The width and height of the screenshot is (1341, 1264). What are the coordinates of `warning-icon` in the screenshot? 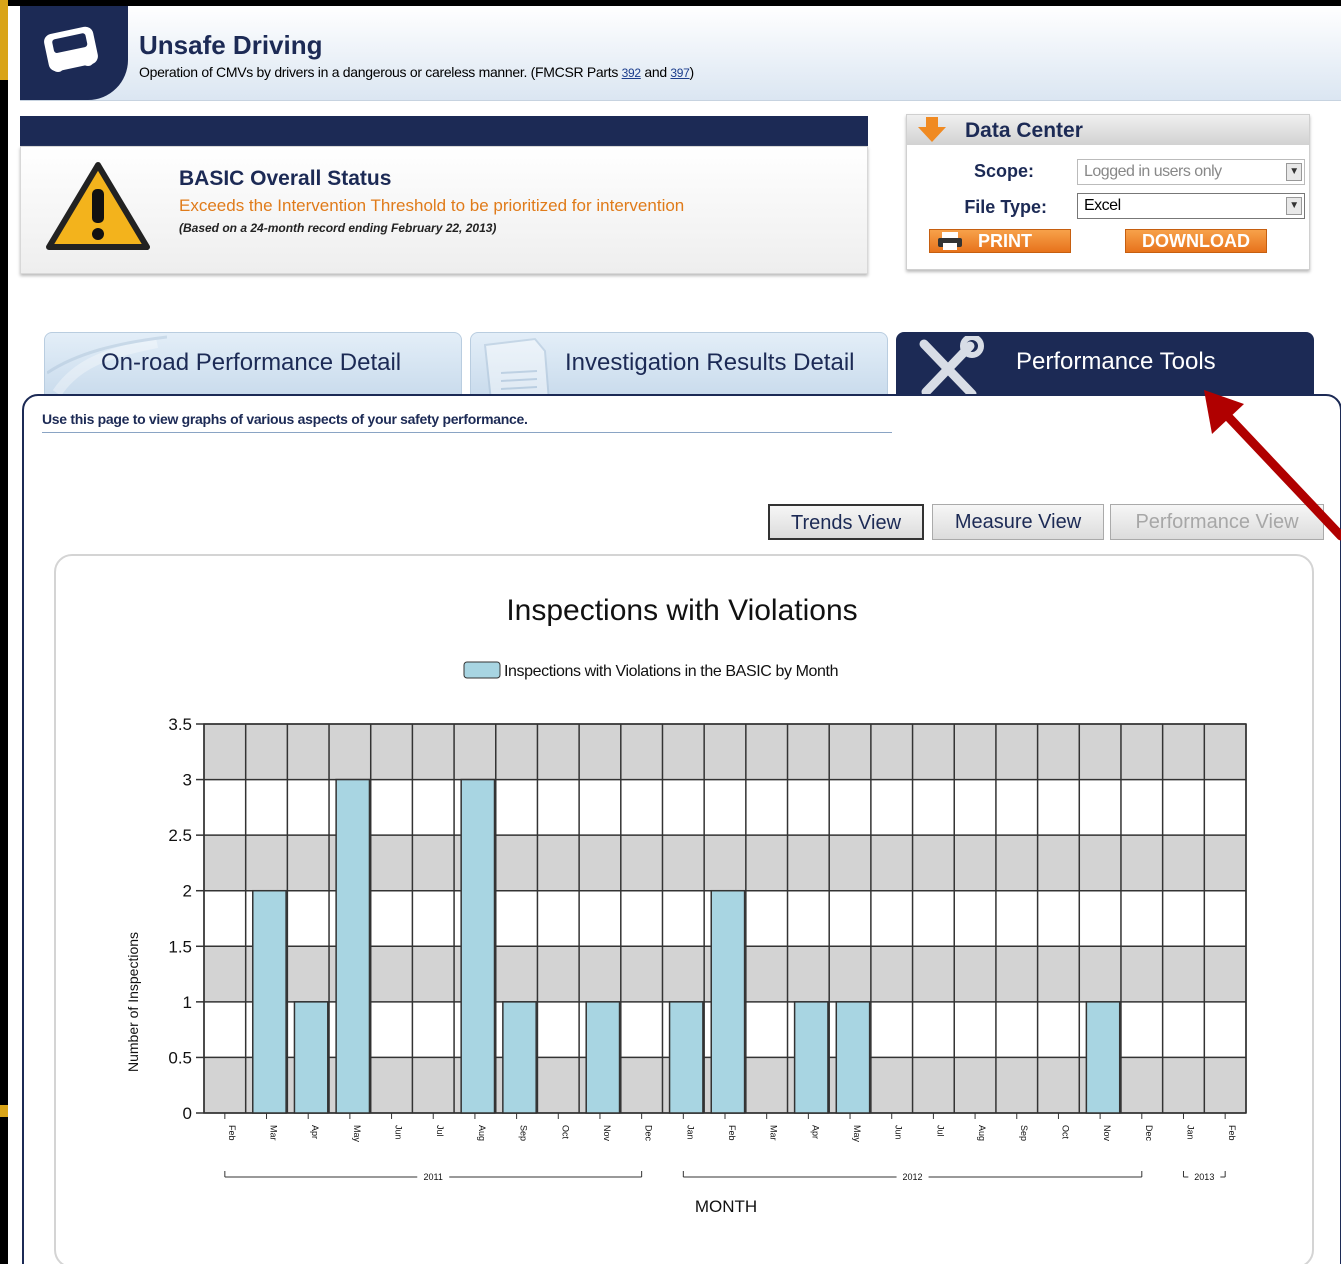 It's located at (98, 206).